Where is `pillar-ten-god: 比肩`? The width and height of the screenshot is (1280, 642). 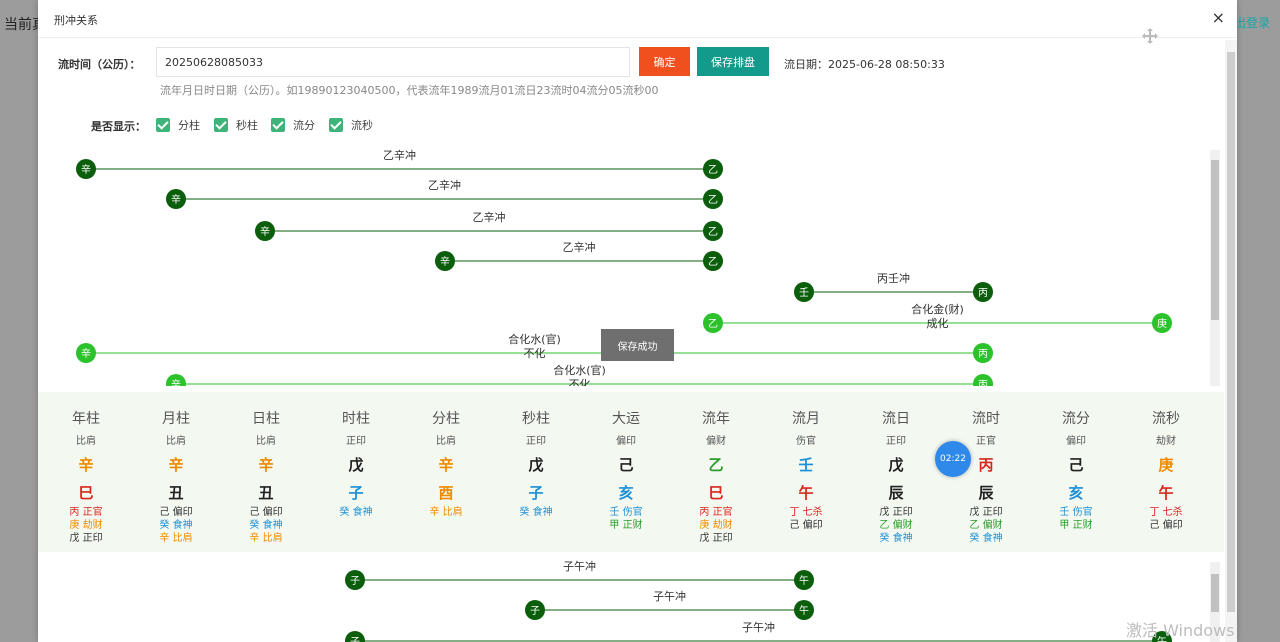 pillar-ten-god: 比肩 is located at coordinates (86, 441).